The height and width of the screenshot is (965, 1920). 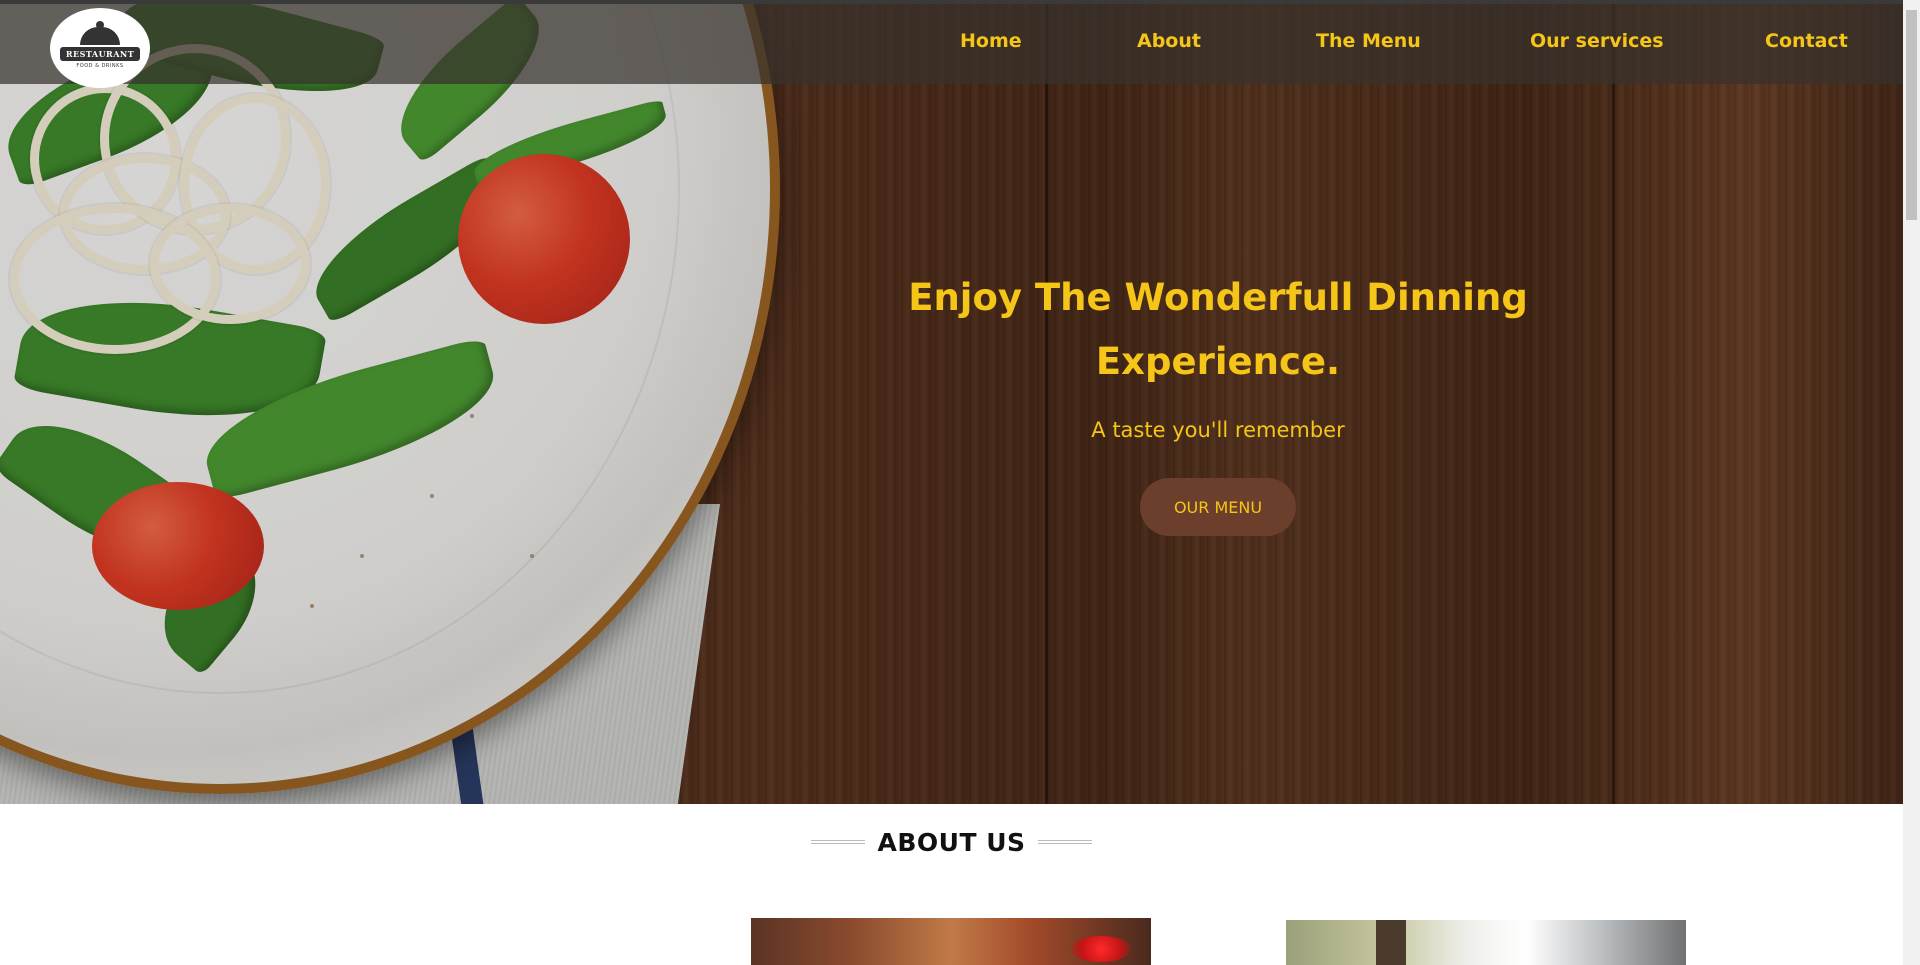 I want to click on about-heading: ABOUT US, so click(x=951, y=842).